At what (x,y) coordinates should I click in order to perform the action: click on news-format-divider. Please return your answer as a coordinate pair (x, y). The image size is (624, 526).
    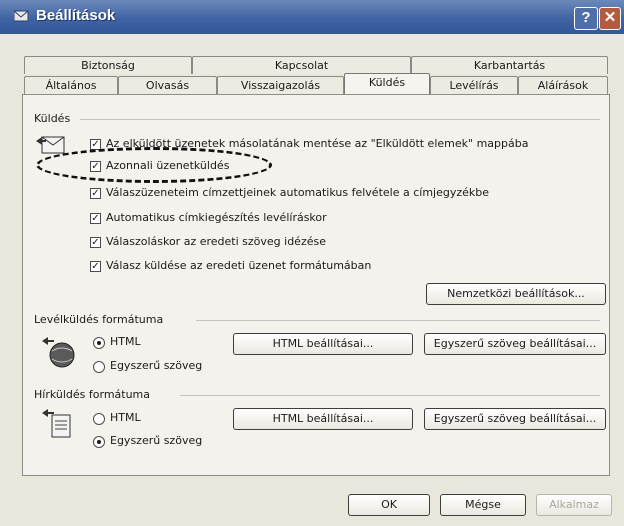
    Looking at the image, I should click on (390, 395).